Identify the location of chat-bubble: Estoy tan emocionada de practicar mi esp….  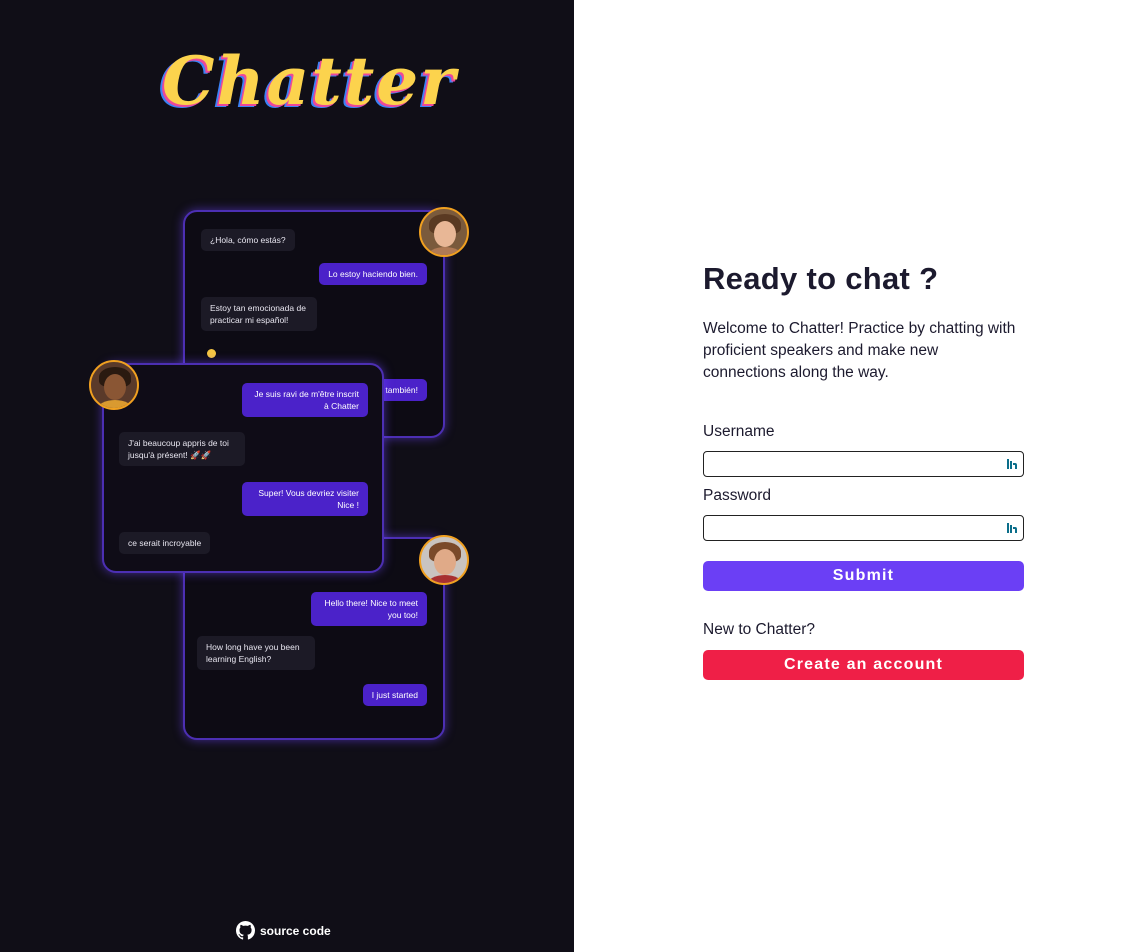
(259, 314).